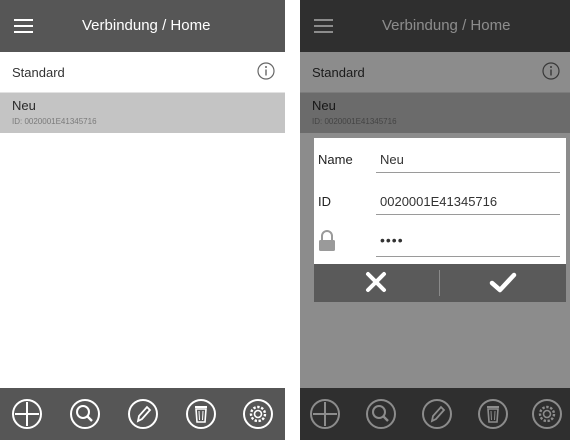 This screenshot has height=440, width=570. Describe the element at coordinates (392, 240) in the screenshot. I see `password-input: ••••` at that location.